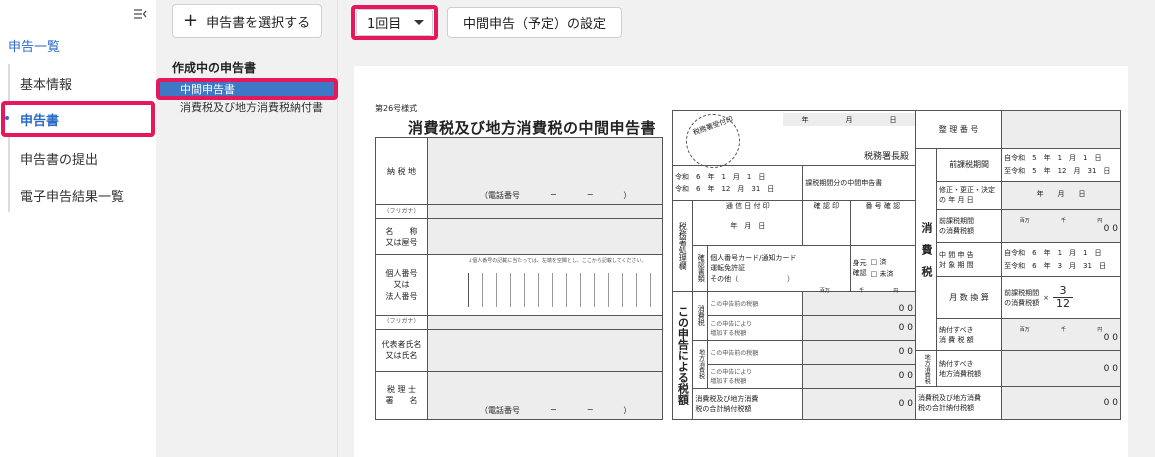  I want to click on plus-icon: +, so click(191, 20).